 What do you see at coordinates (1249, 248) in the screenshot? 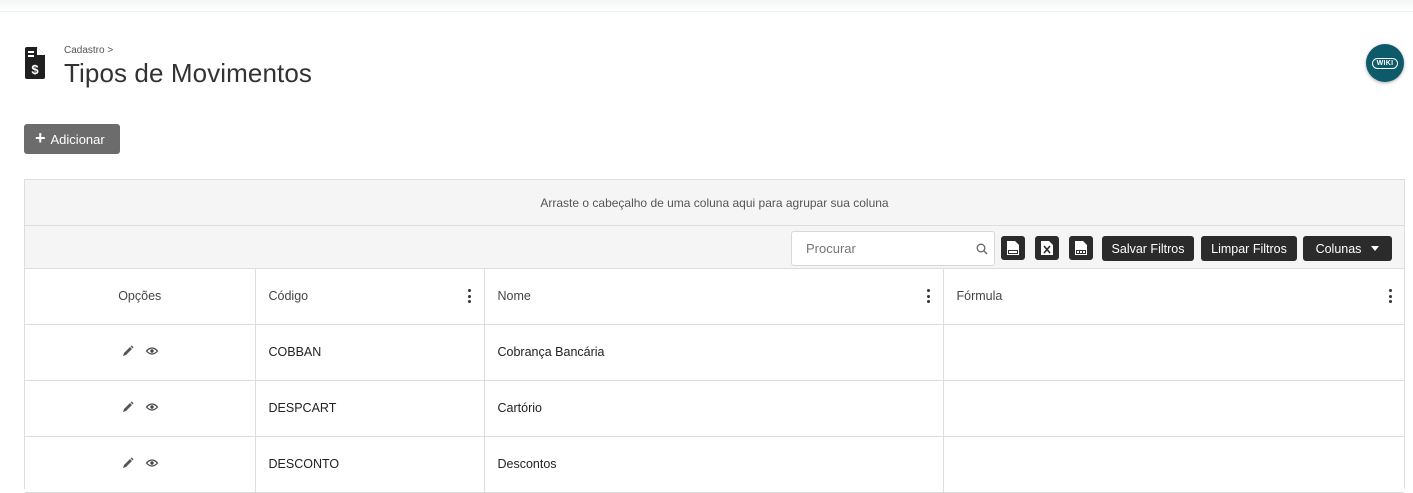
I see `clear-filters-button: Limpar Filtros` at bounding box center [1249, 248].